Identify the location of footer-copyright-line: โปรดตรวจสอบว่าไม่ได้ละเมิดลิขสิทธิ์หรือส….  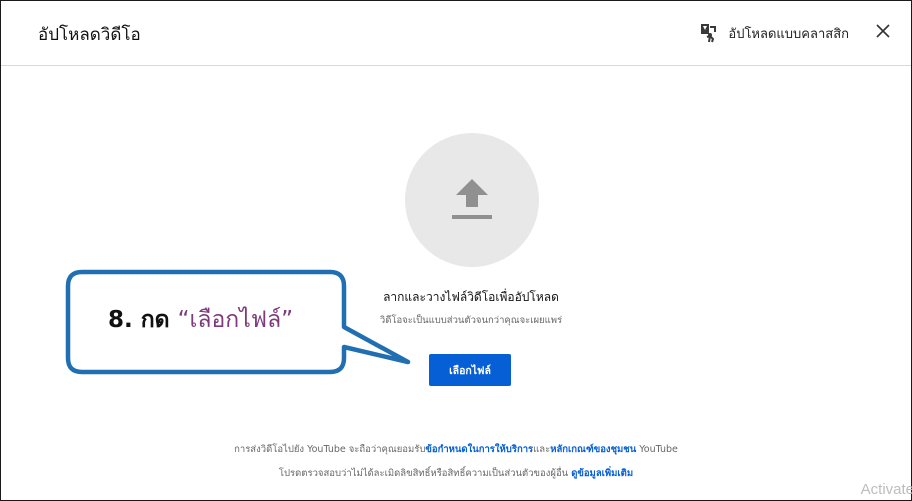
(456, 473).